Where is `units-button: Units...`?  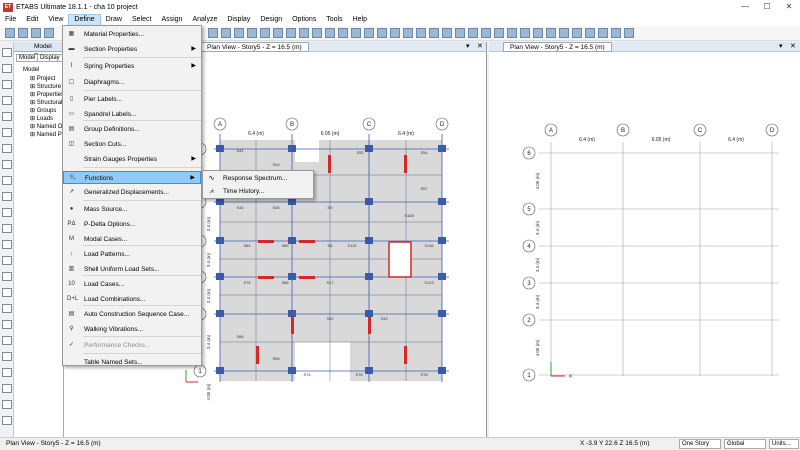
units-button: Units... is located at coordinates (784, 444).